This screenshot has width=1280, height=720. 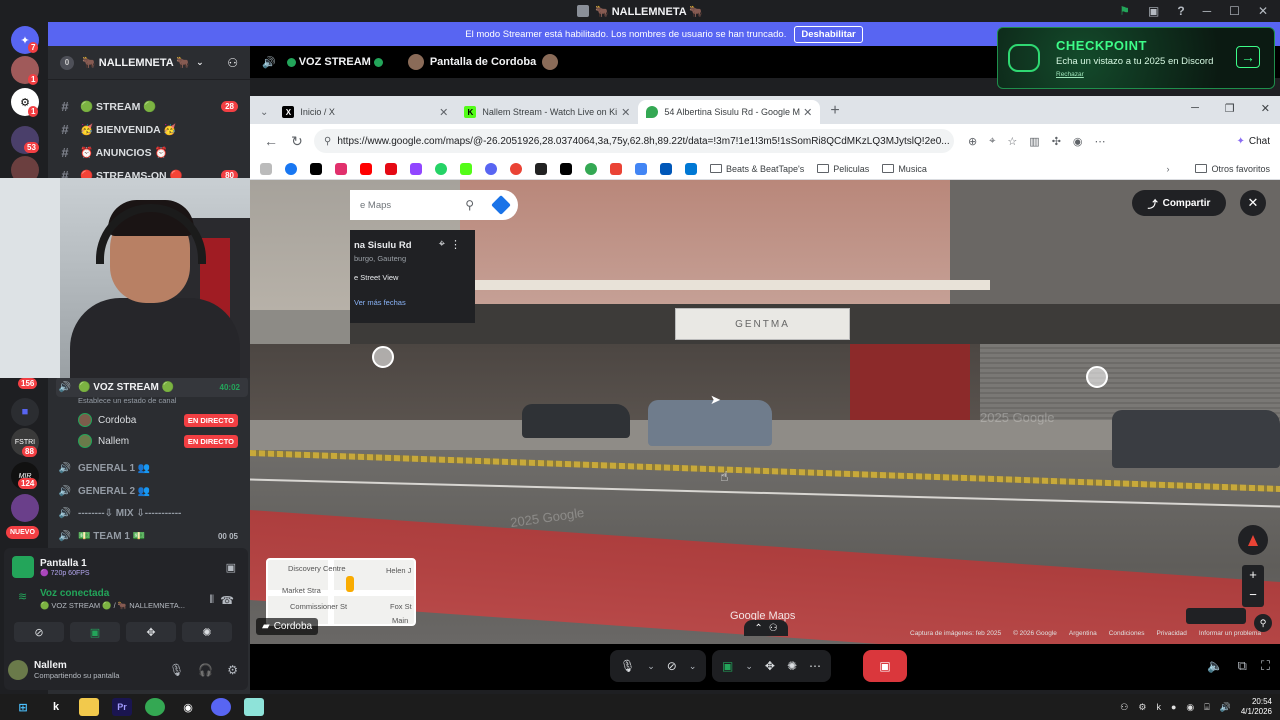 I want to click on stop-stream-icon: ▣, so click(x=231, y=567).